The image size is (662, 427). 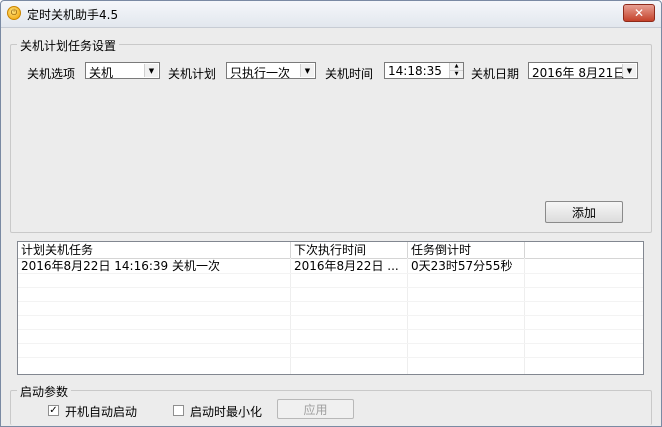 What do you see at coordinates (101, 73) in the screenshot?
I see `option-select-value: 关机` at bounding box center [101, 73].